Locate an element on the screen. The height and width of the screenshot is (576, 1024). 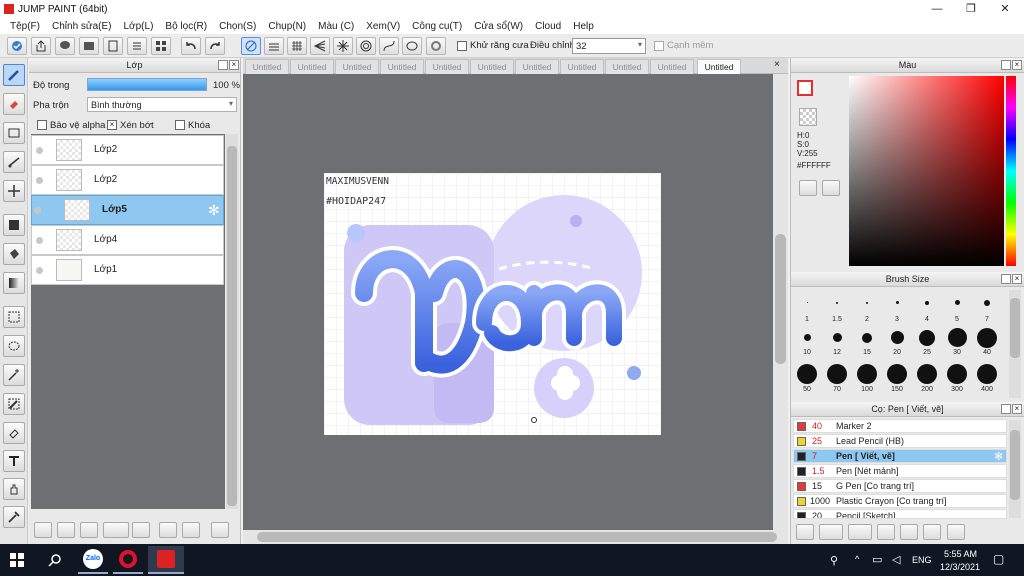
grid-view-button is located at coordinates (161, 46).